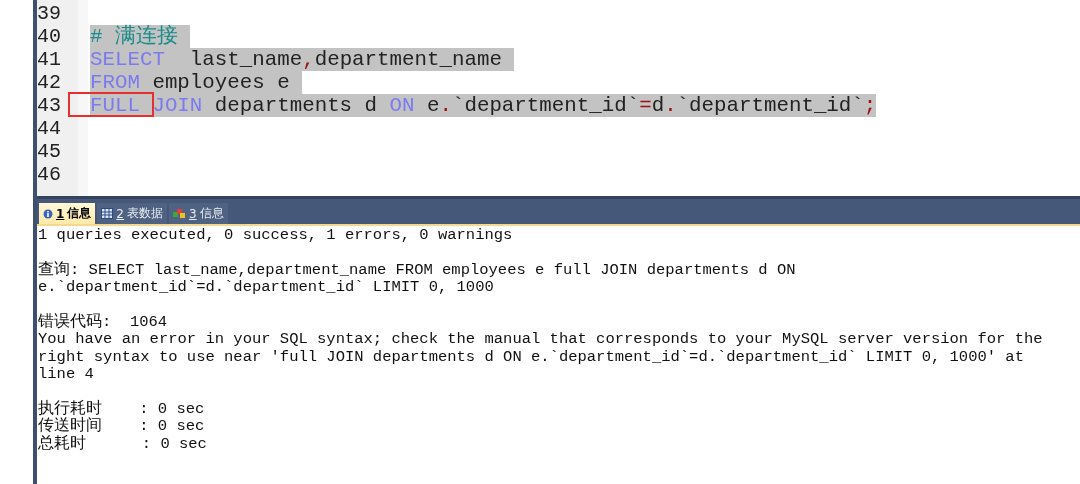 This screenshot has width=1080, height=484. Describe the element at coordinates (132, 213) in the screenshot. I see `result-tab: 2 表数据` at that location.